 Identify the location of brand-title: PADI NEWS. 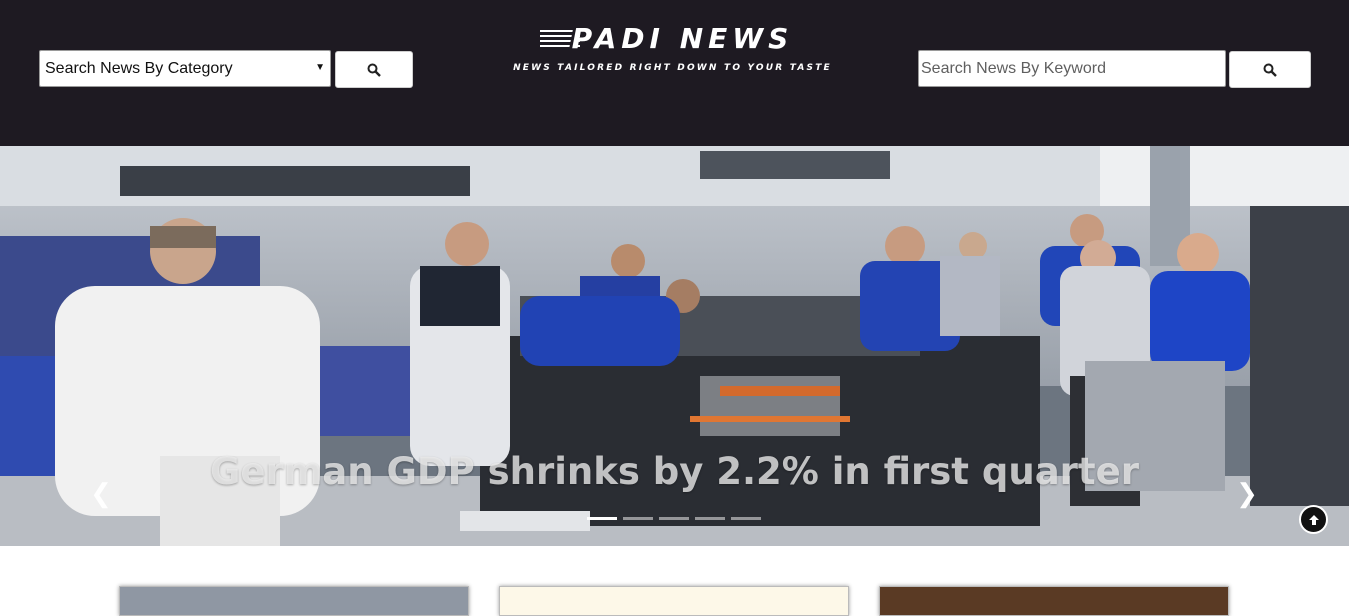
(682, 38).